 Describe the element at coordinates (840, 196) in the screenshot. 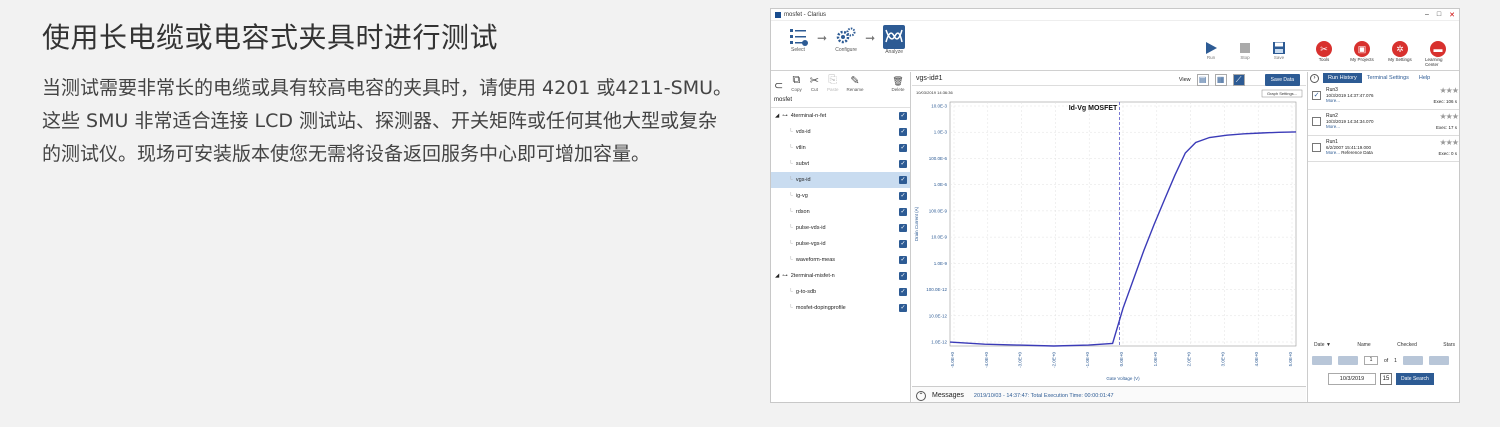

I see `tree-test-row: └ ig-vg ✓` at that location.